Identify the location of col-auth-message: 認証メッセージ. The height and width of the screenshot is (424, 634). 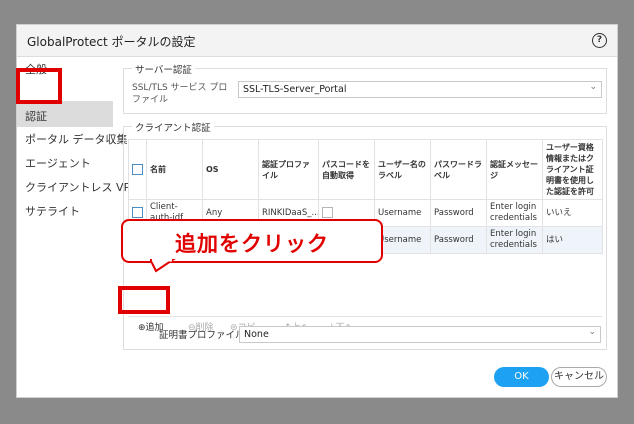
(514, 169).